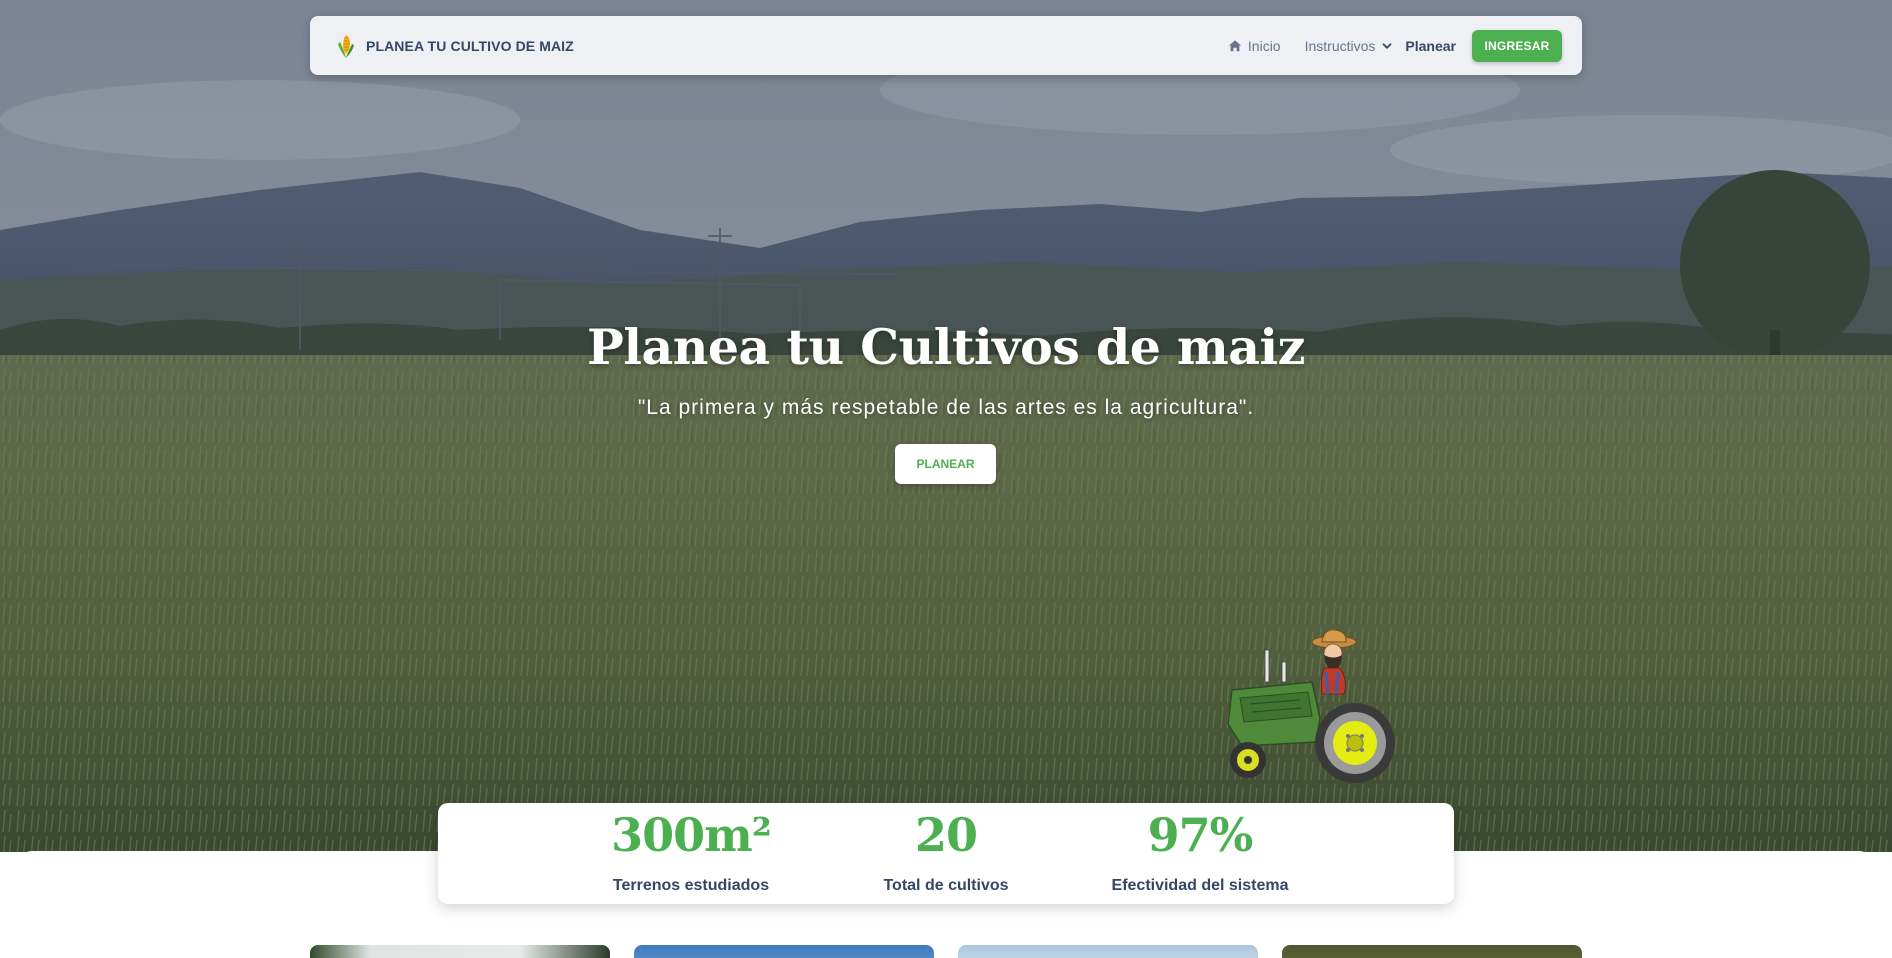  What do you see at coordinates (1311, 706) in the screenshot?
I see `tractor-illustration` at bounding box center [1311, 706].